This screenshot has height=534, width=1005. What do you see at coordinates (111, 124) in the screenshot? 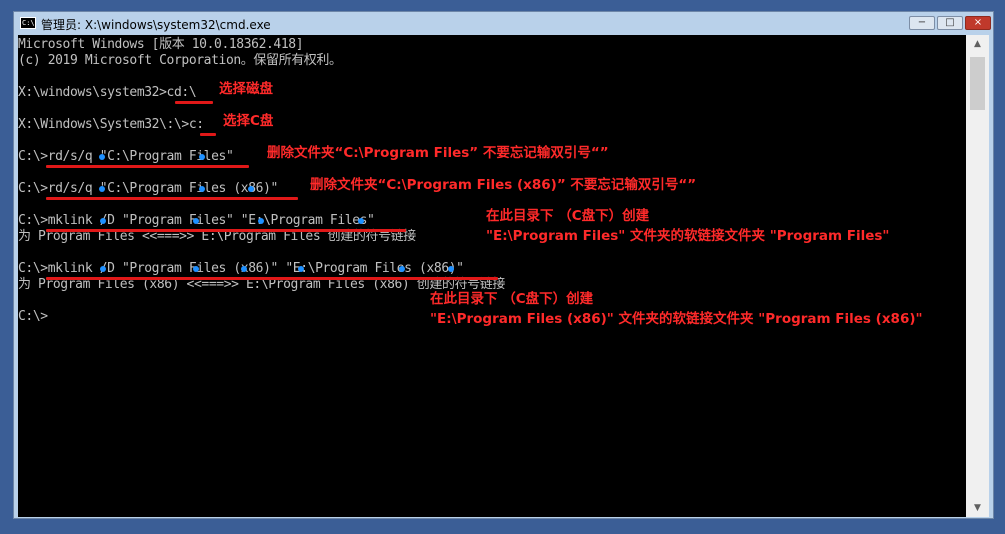
I see `console-line: X:\Windows\System32\:\>c:` at bounding box center [111, 124].